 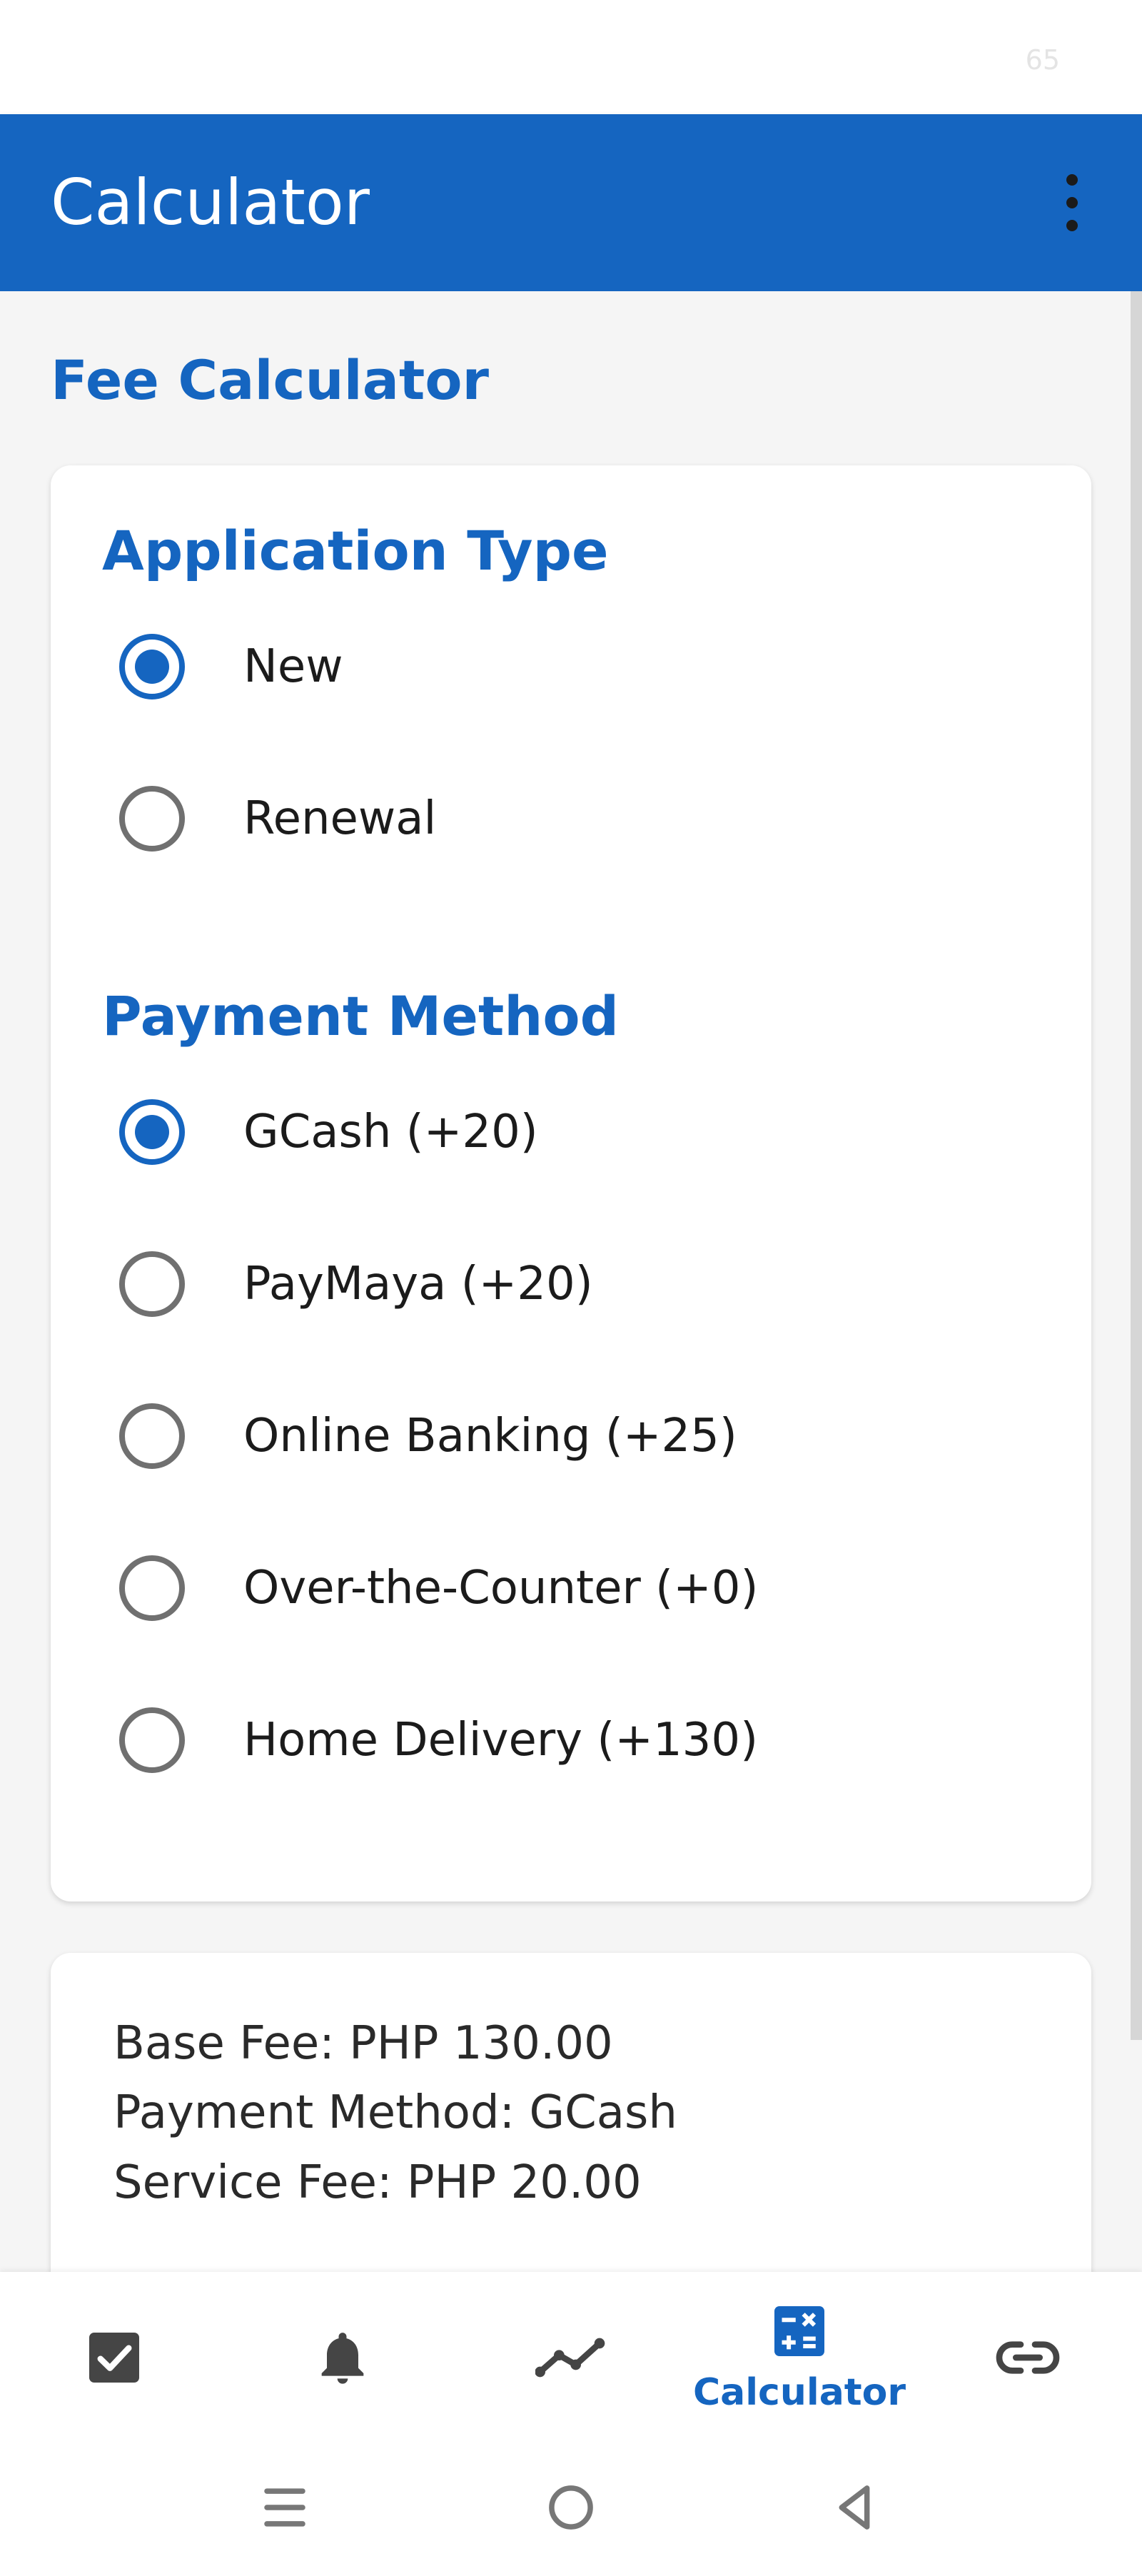 I want to click on radio-option-home-delivery: Home Delivery (+130), so click(x=583, y=1740).